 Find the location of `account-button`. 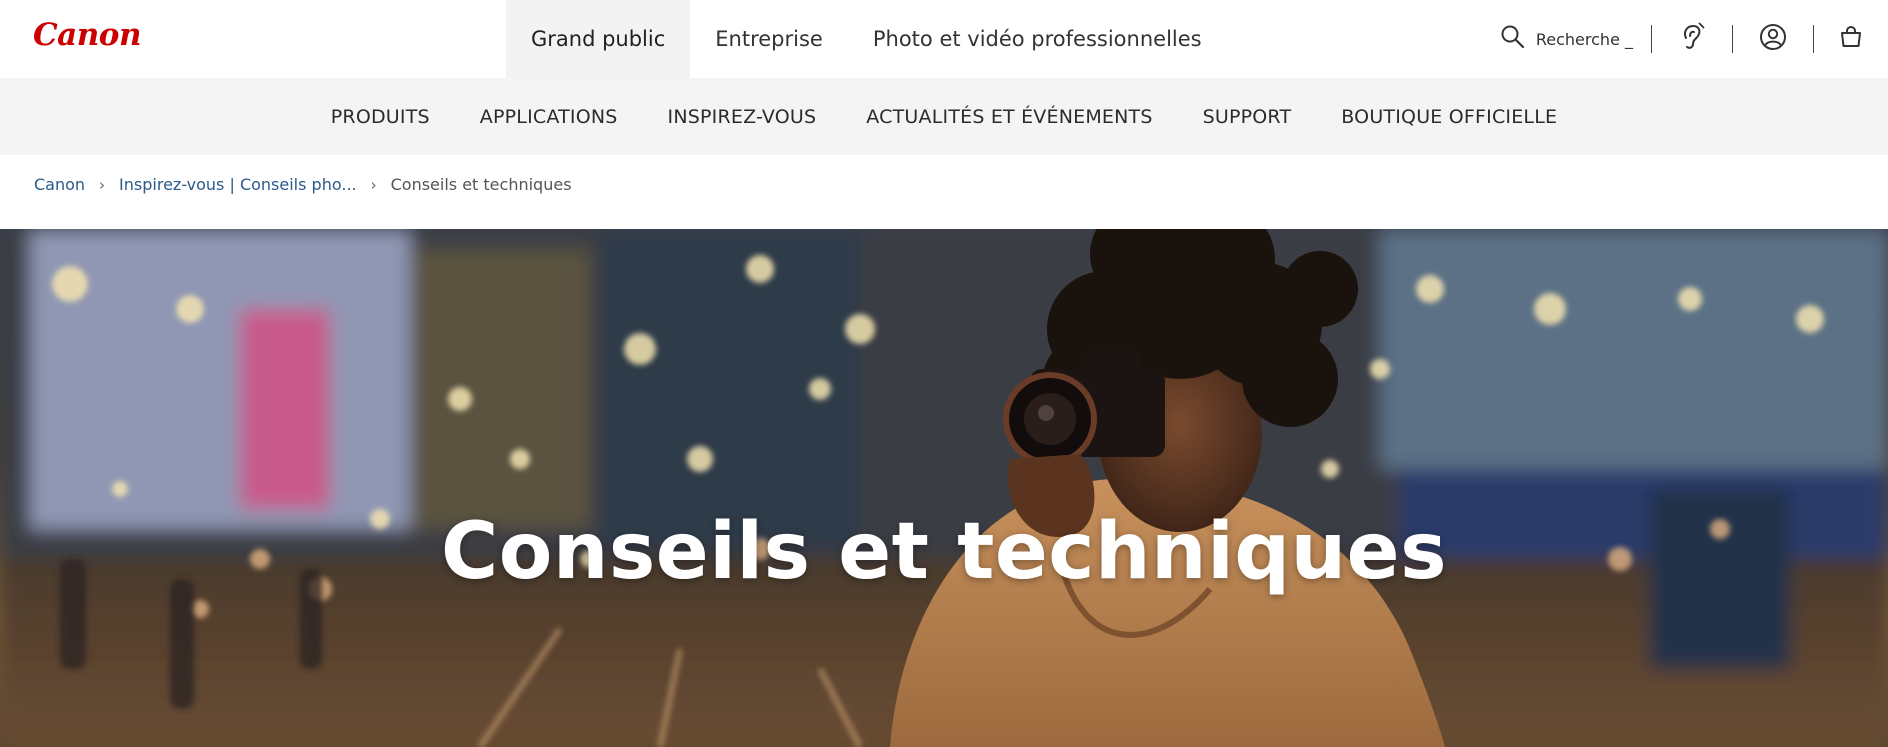

account-button is located at coordinates (1773, 39).